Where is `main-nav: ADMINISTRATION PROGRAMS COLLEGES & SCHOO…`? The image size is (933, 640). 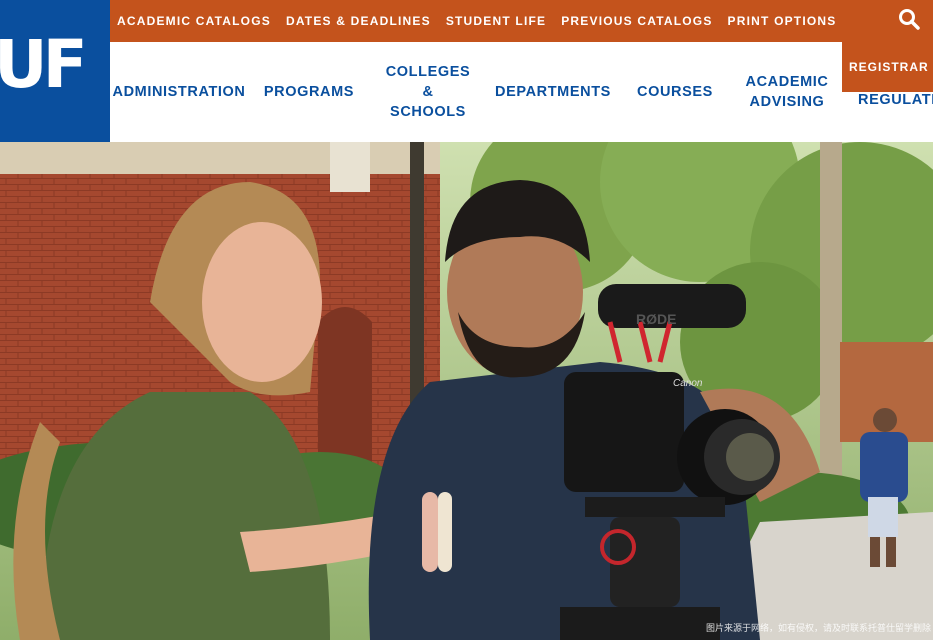 main-nav: ADMINISTRATION PROGRAMS COLLEGES & SCHOO… is located at coordinates (521, 92).